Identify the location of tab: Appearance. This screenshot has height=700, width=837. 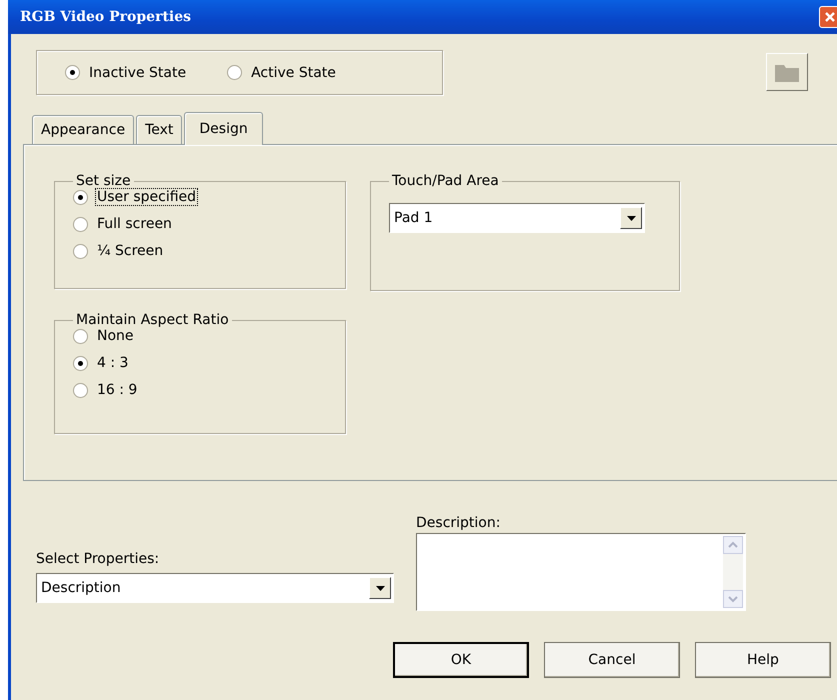
(83, 129).